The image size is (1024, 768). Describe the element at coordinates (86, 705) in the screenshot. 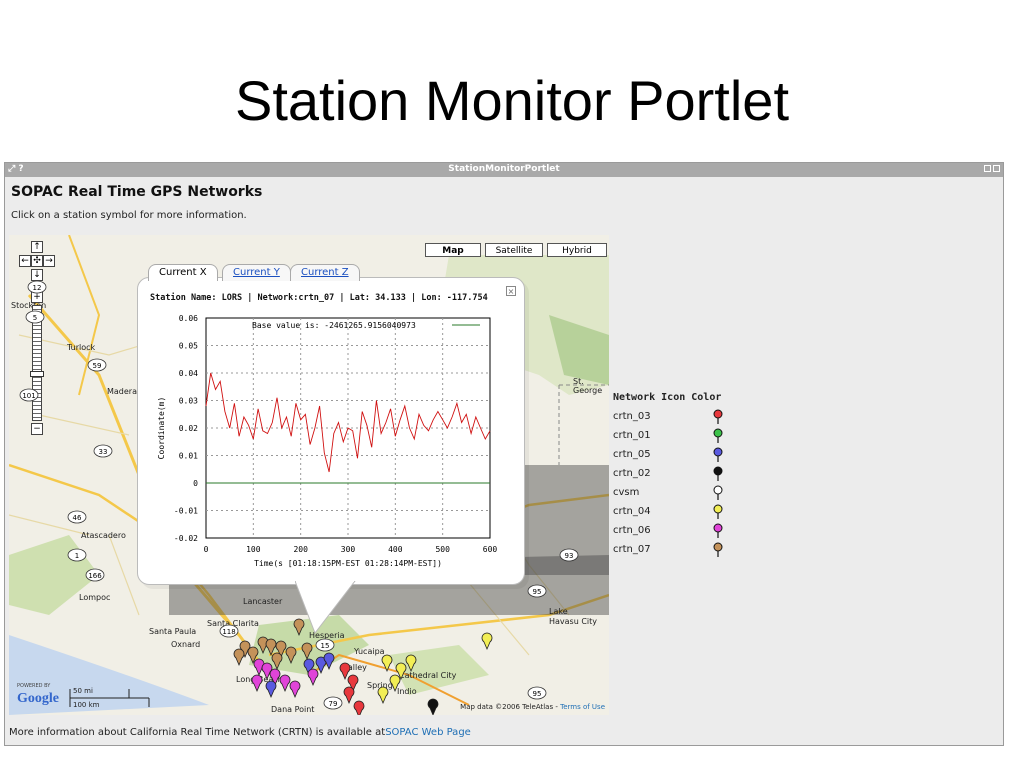

I see `scale-km: 100 km` at that location.